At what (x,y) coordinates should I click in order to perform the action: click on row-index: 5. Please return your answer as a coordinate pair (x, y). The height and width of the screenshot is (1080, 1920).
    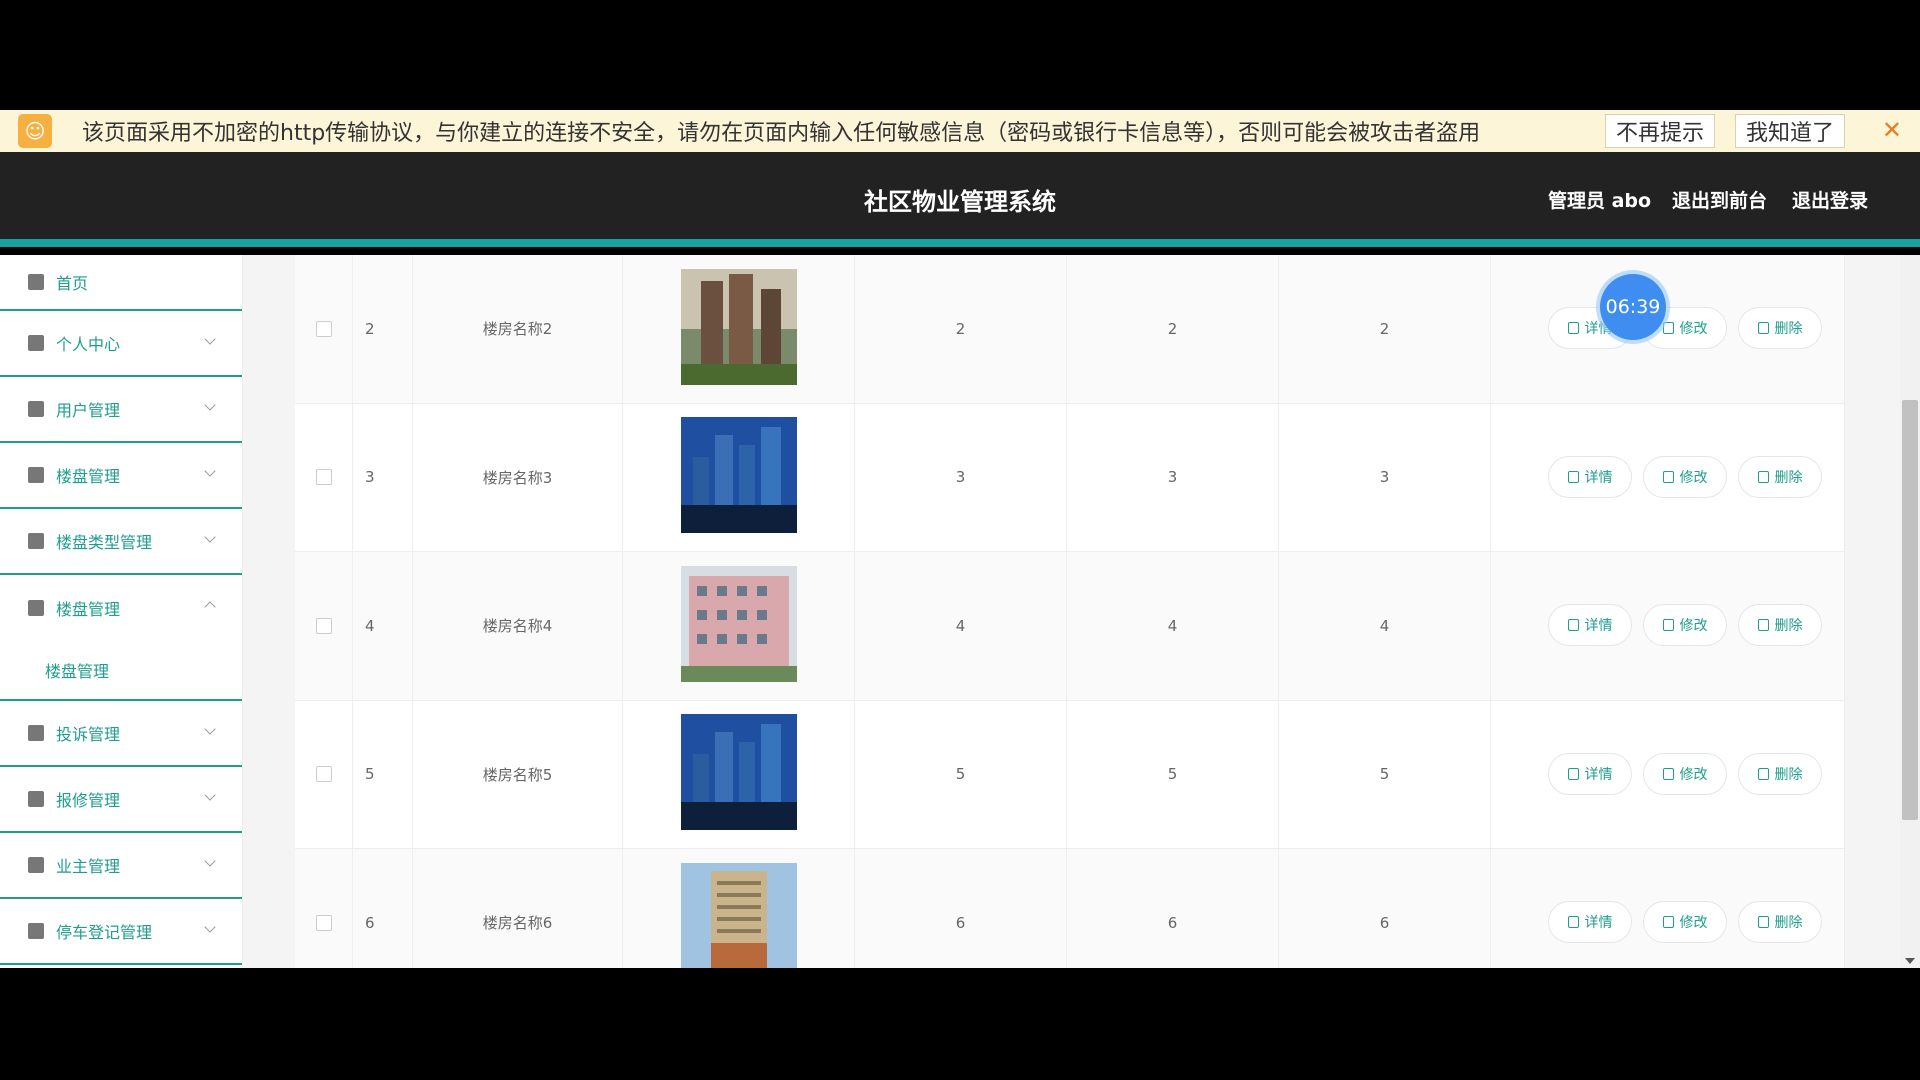
    Looking at the image, I should click on (383, 774).